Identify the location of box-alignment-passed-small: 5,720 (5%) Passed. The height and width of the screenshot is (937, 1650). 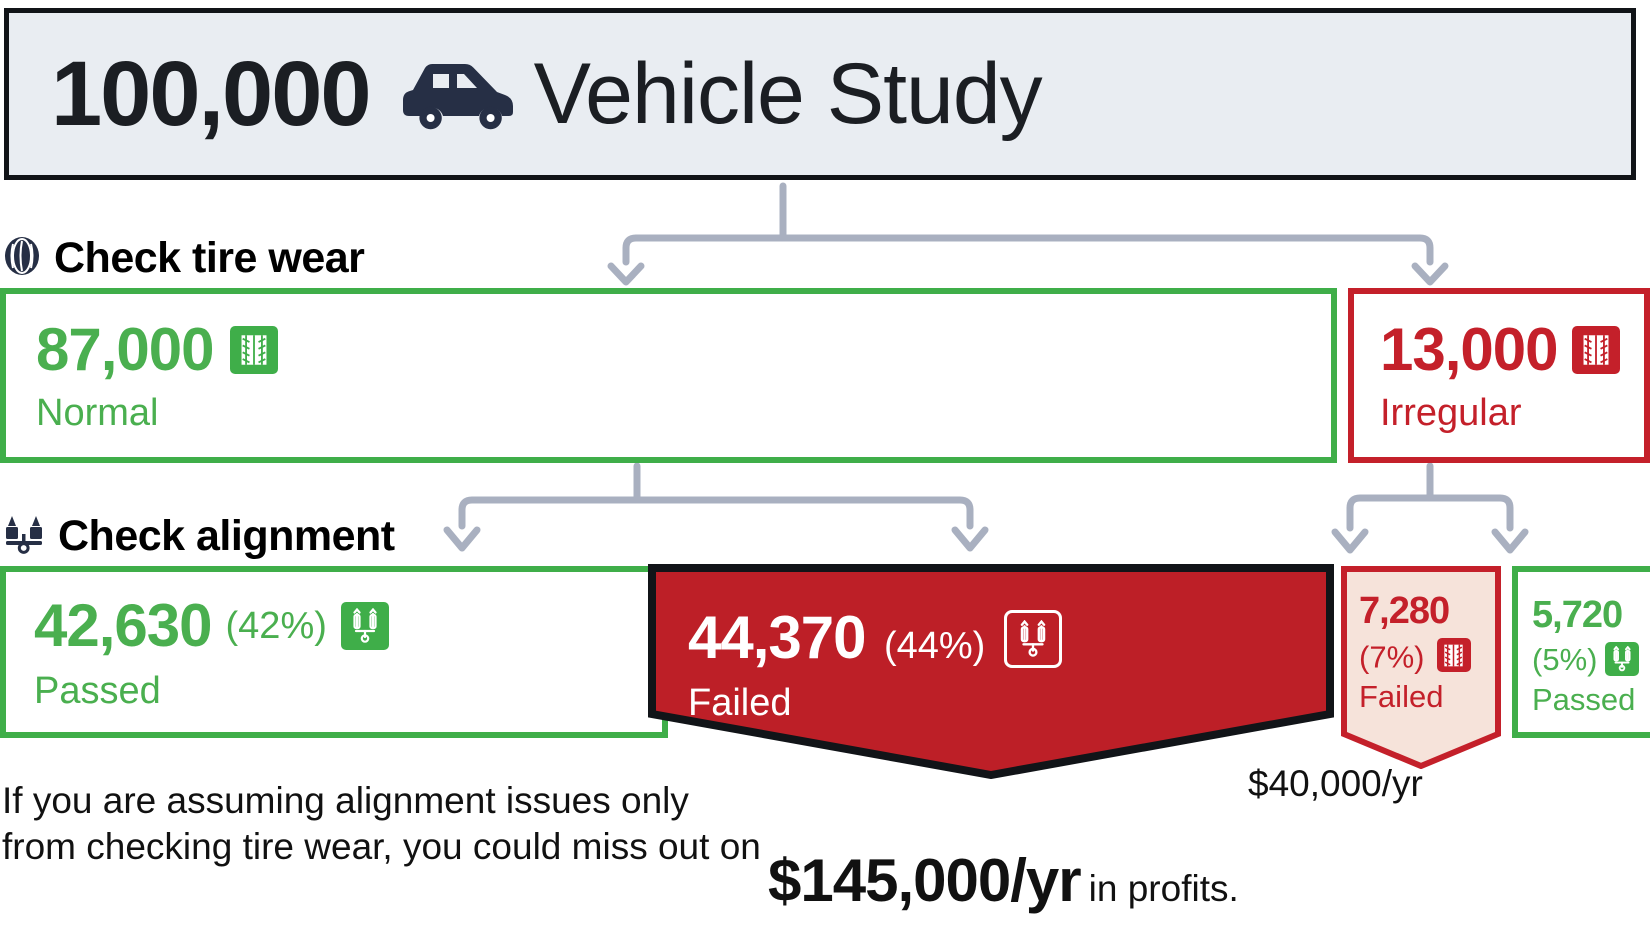
(1581, 652).